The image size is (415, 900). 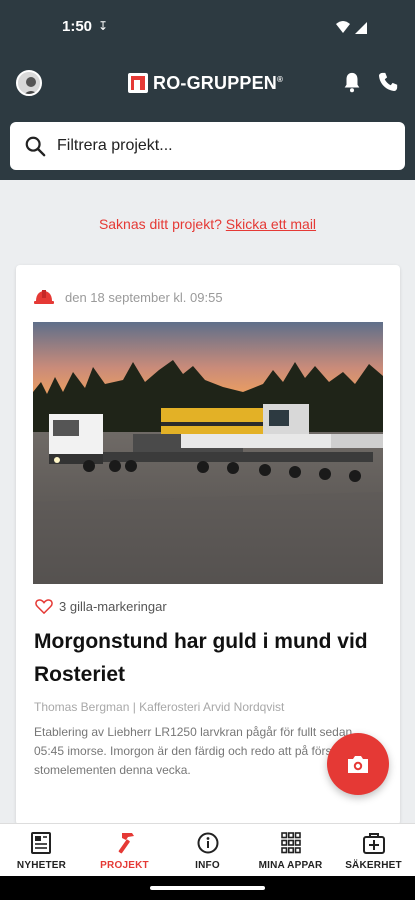 I want to click on nav-label: MINA APPAR, so click(x=290, y=865).